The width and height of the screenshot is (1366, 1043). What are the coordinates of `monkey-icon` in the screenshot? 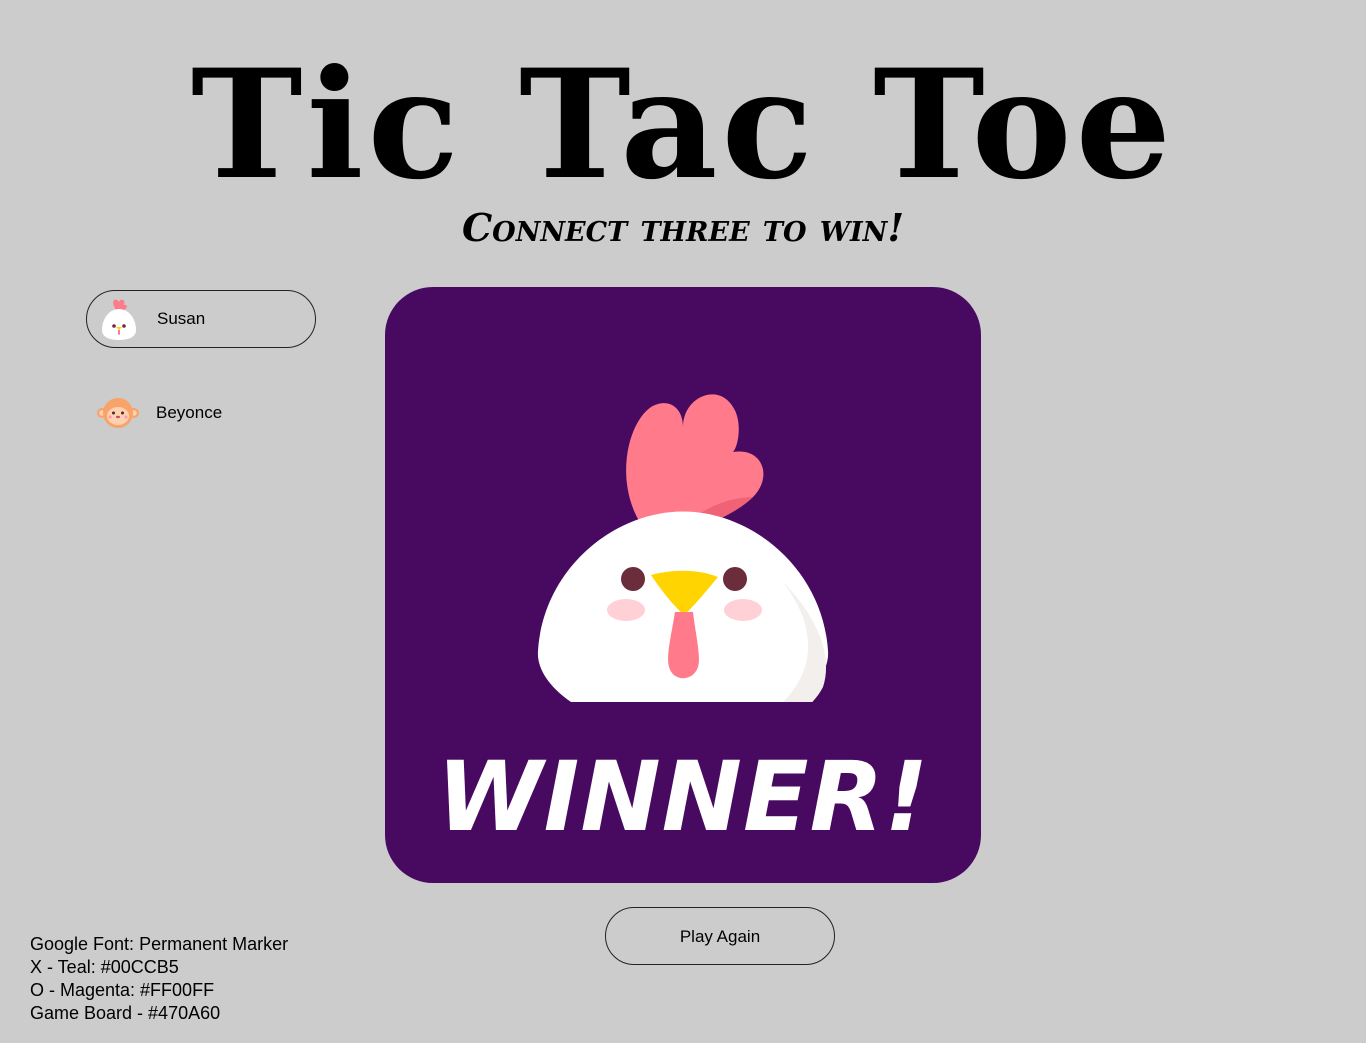 It's located at (118, 413).